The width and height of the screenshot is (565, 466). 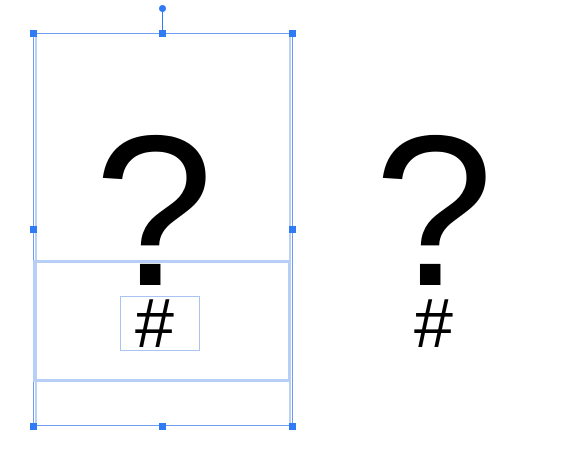 I want to click on rotate-handle-icon, so click(x=162, y=8).